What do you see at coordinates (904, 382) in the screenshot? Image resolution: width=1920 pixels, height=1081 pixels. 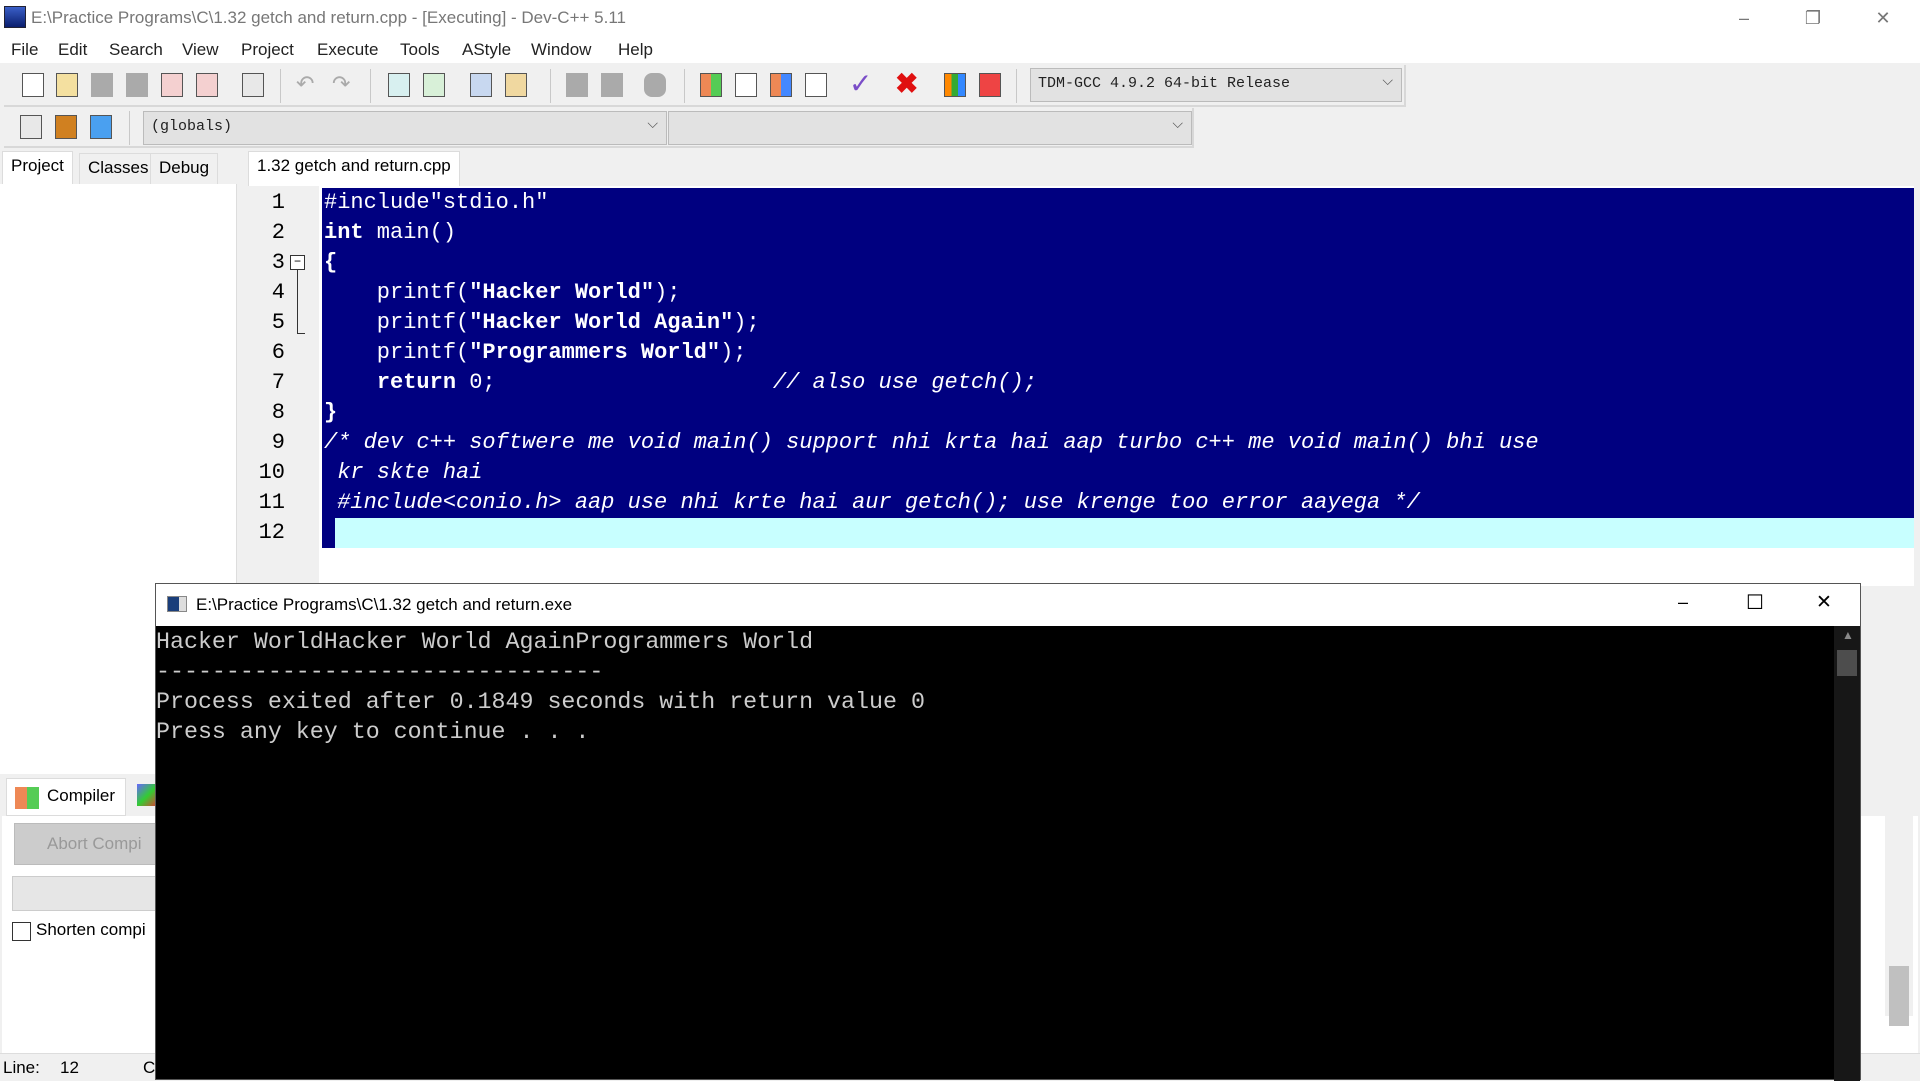 I see `code-token: // also use getch();` at bounding box center [904, 382].